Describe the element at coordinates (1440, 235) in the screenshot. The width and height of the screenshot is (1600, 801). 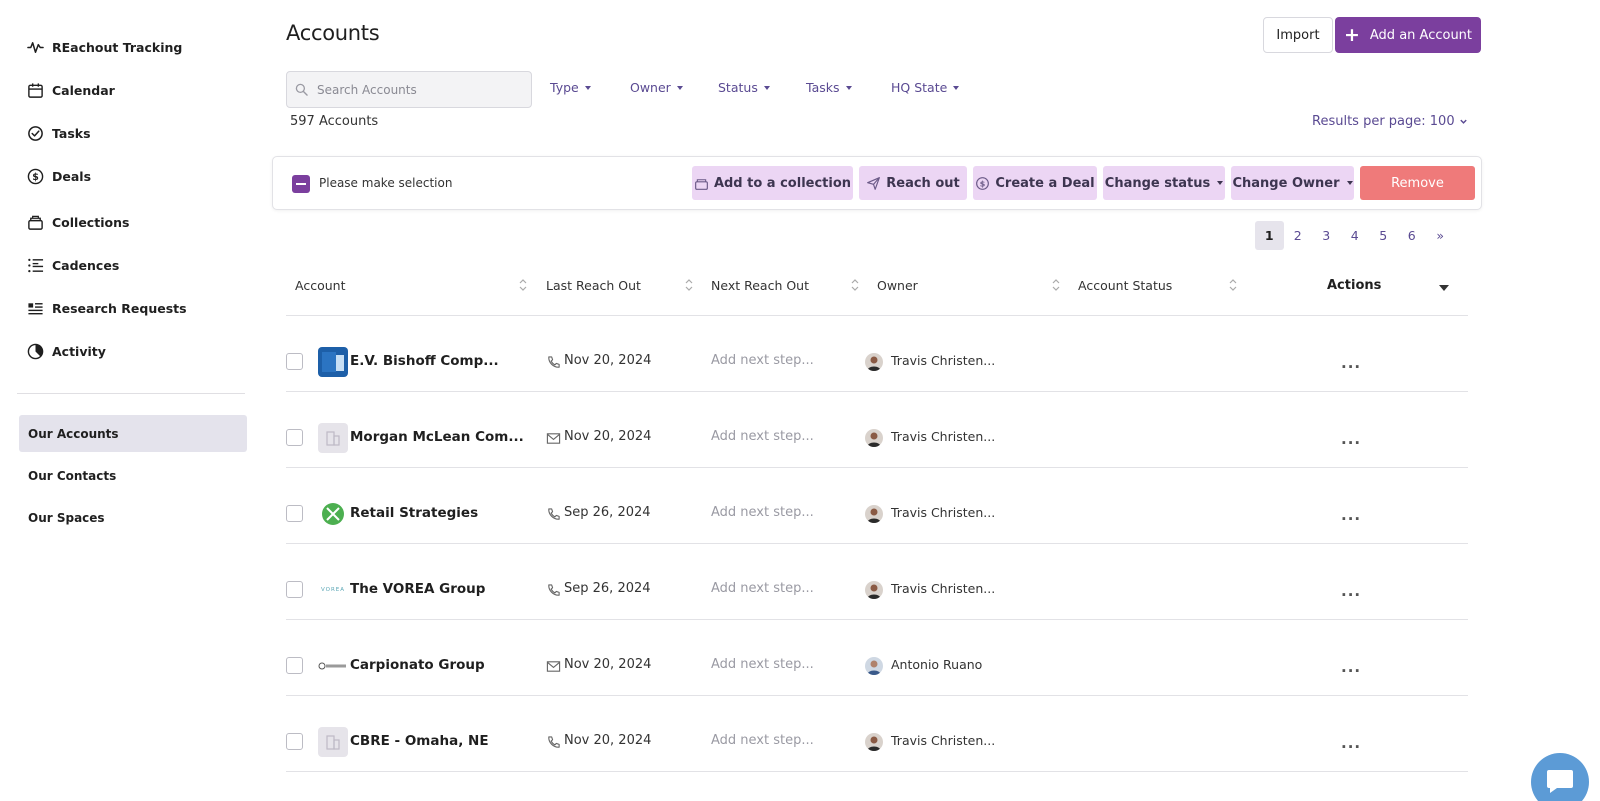
I see `next-page-link: »` at that location.